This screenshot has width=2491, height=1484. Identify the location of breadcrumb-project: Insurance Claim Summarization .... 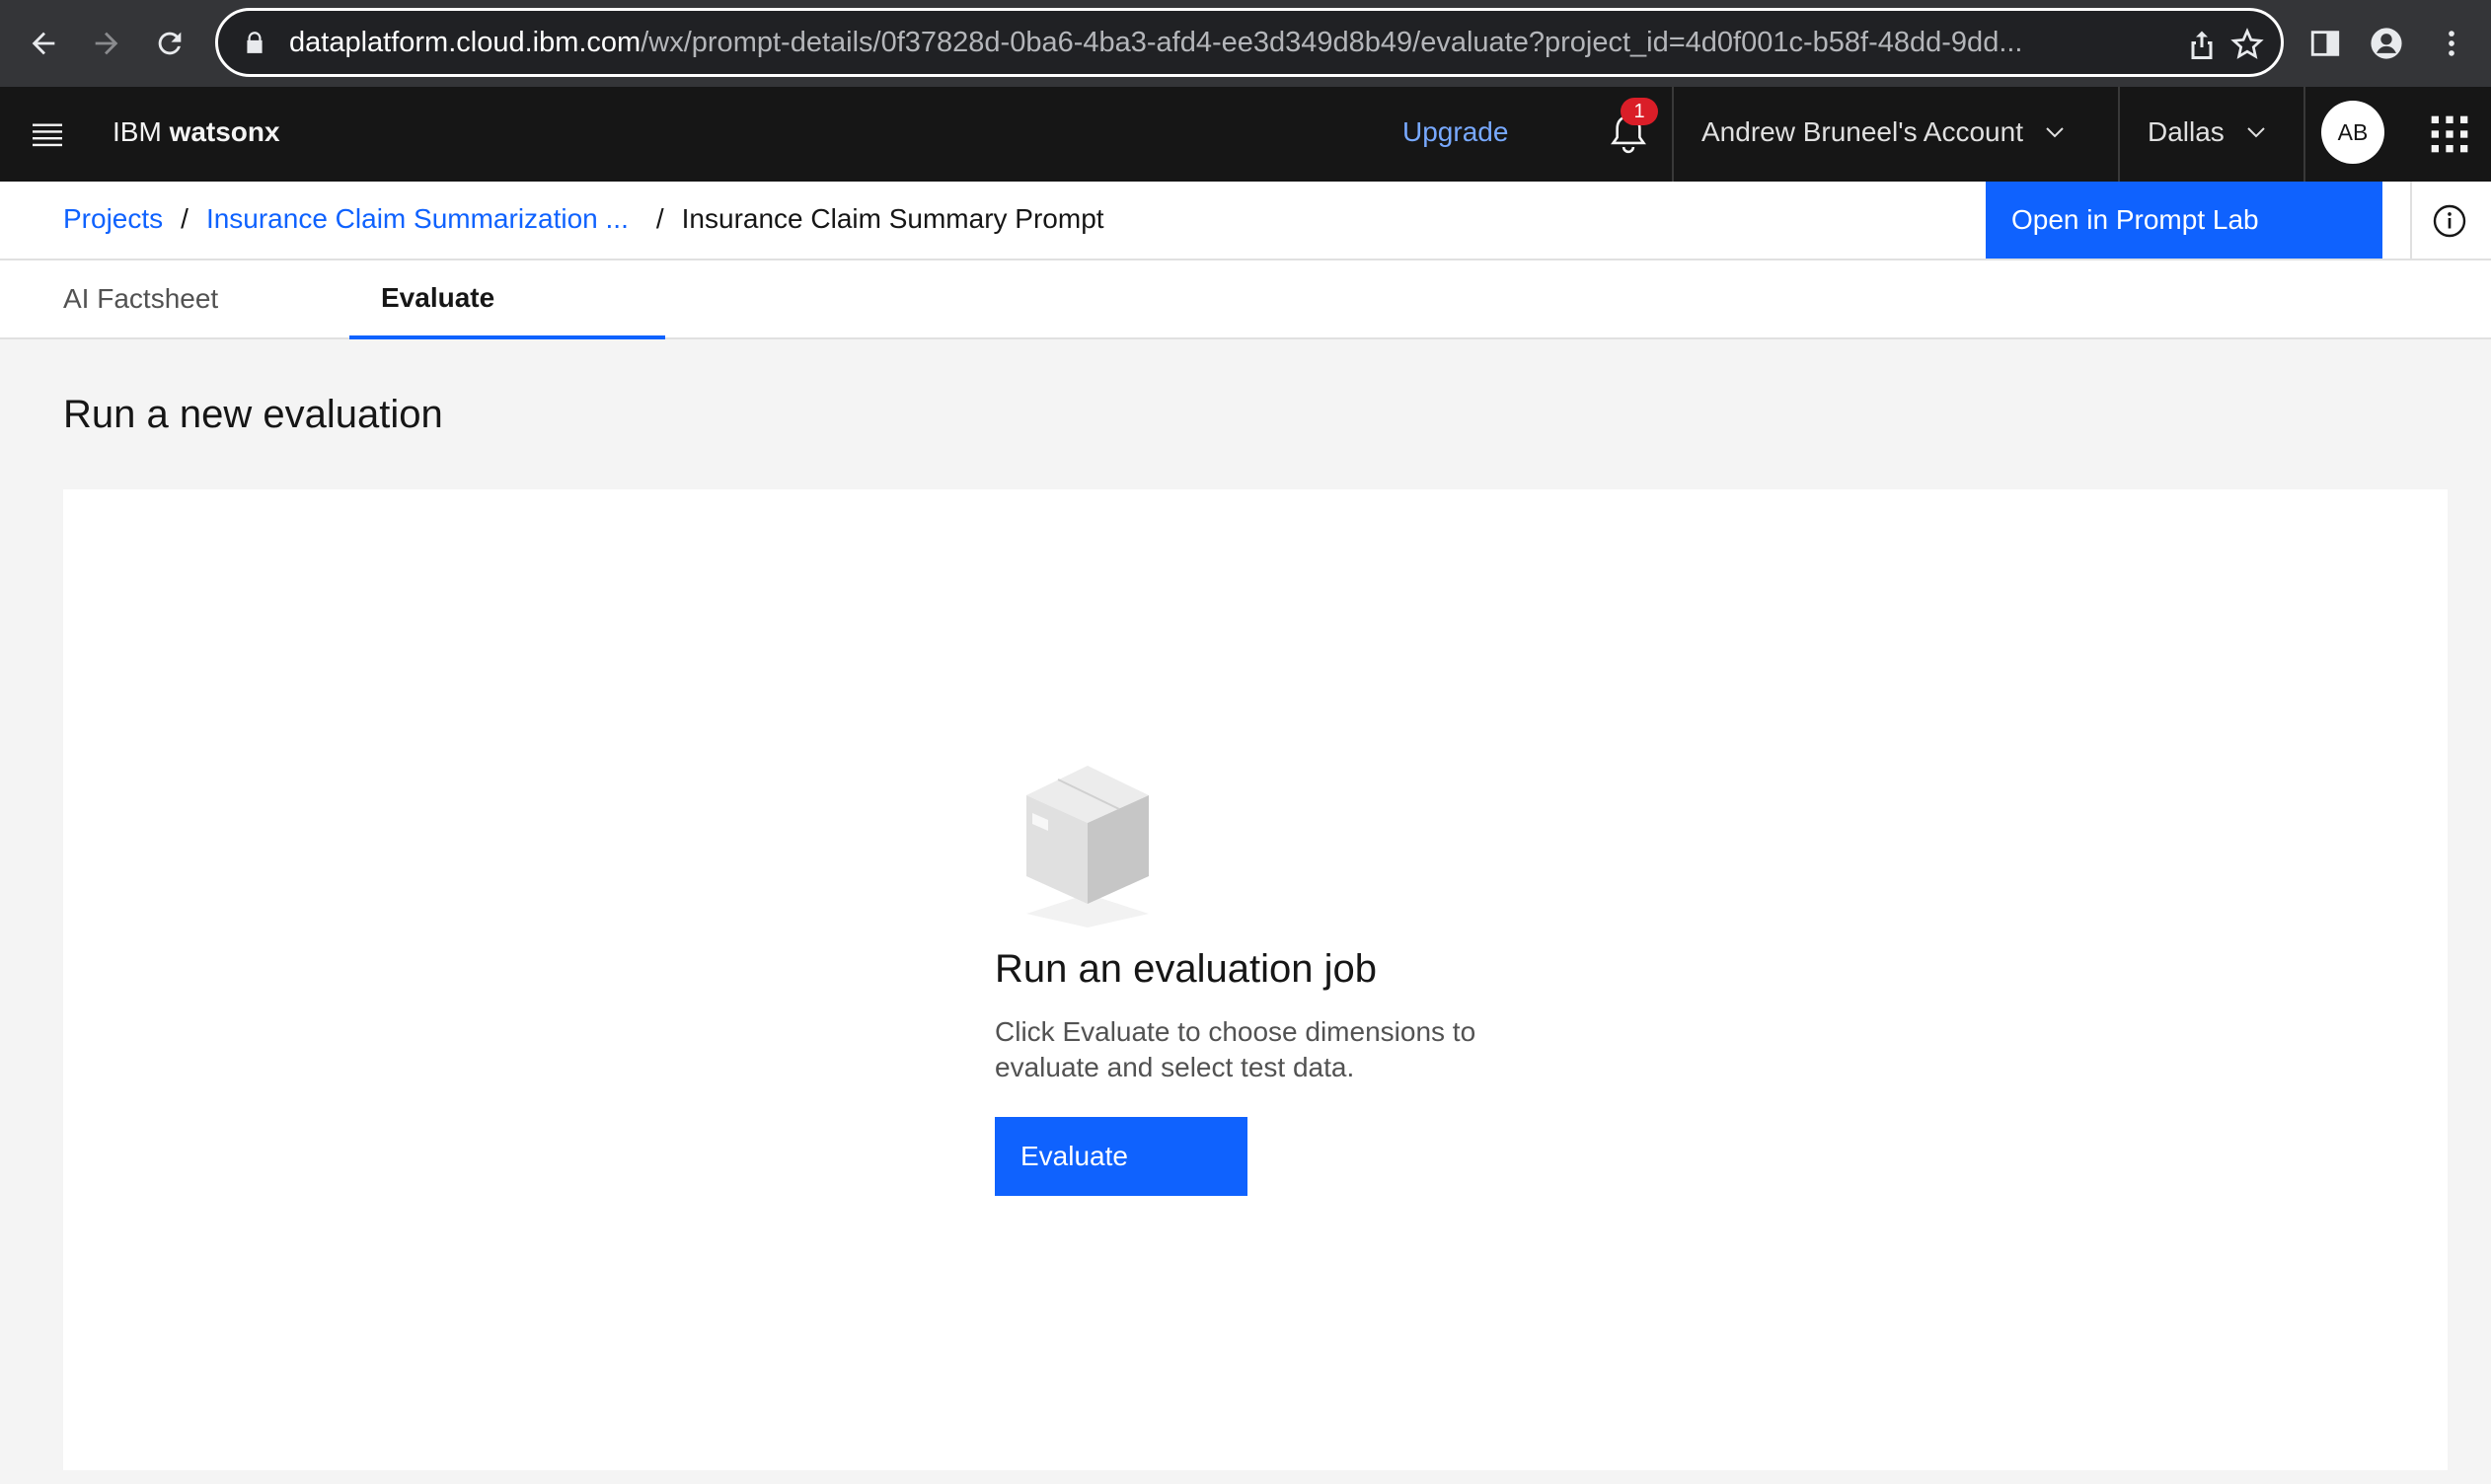
(418, 219).